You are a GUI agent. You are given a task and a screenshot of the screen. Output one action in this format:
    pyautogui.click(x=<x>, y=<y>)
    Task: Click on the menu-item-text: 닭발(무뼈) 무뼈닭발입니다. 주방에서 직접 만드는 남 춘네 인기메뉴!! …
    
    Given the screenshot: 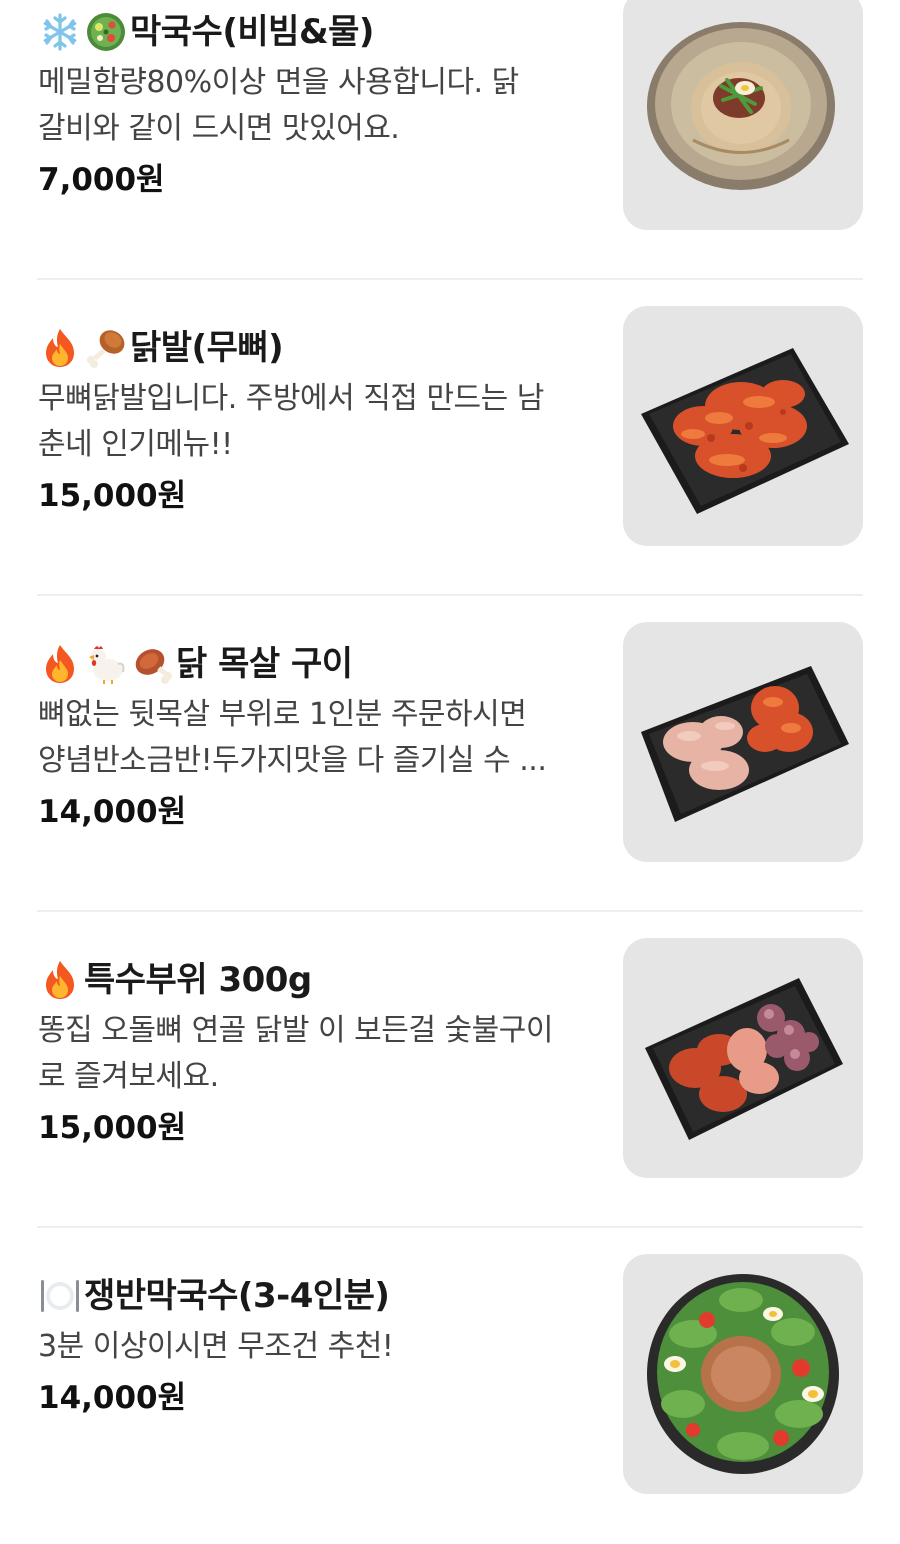 What is the action you would take?
    pyautogui.click(x=318, y=422)
    